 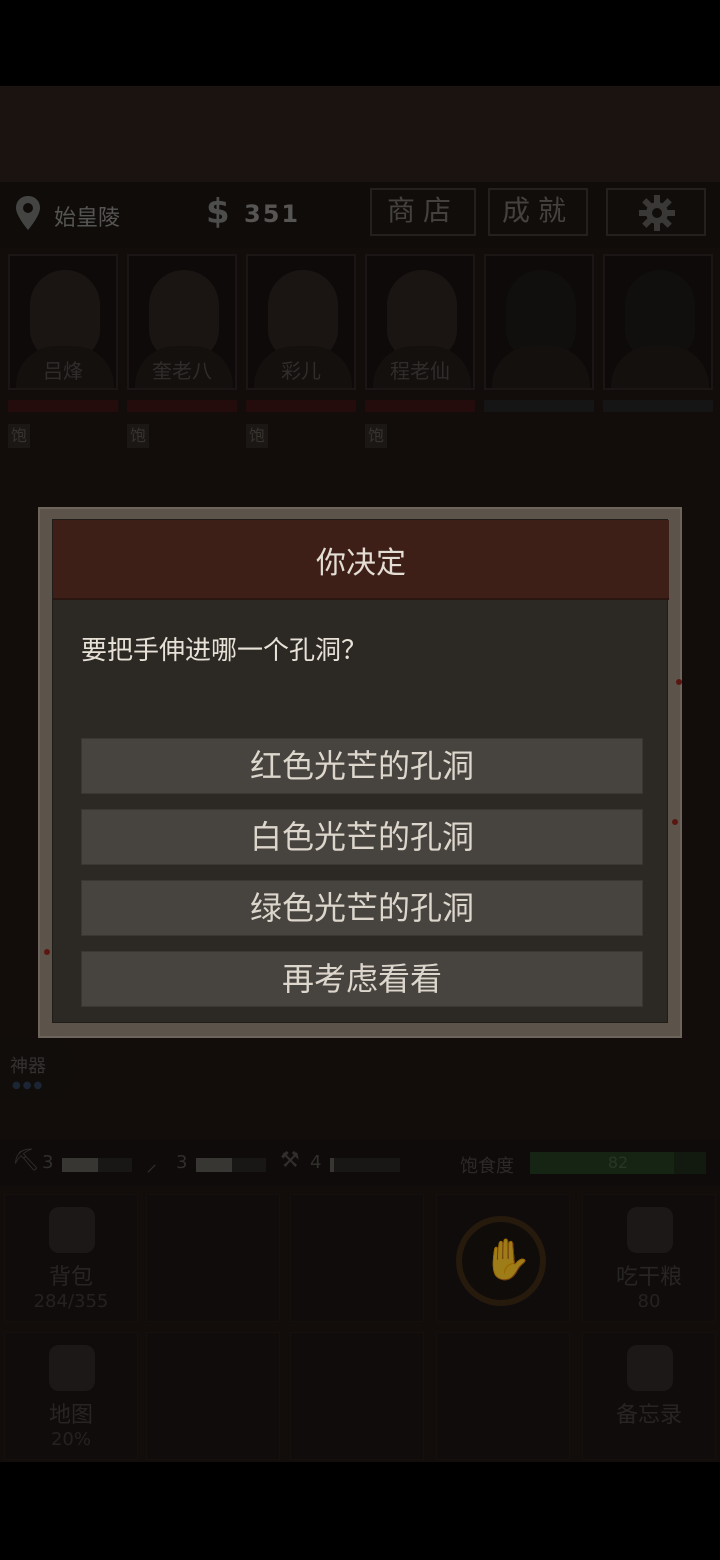 What do you see at coordinates (360, 1511) in the screenshot?
I see `system-nav-bar` at bounding box center [360, 1511].